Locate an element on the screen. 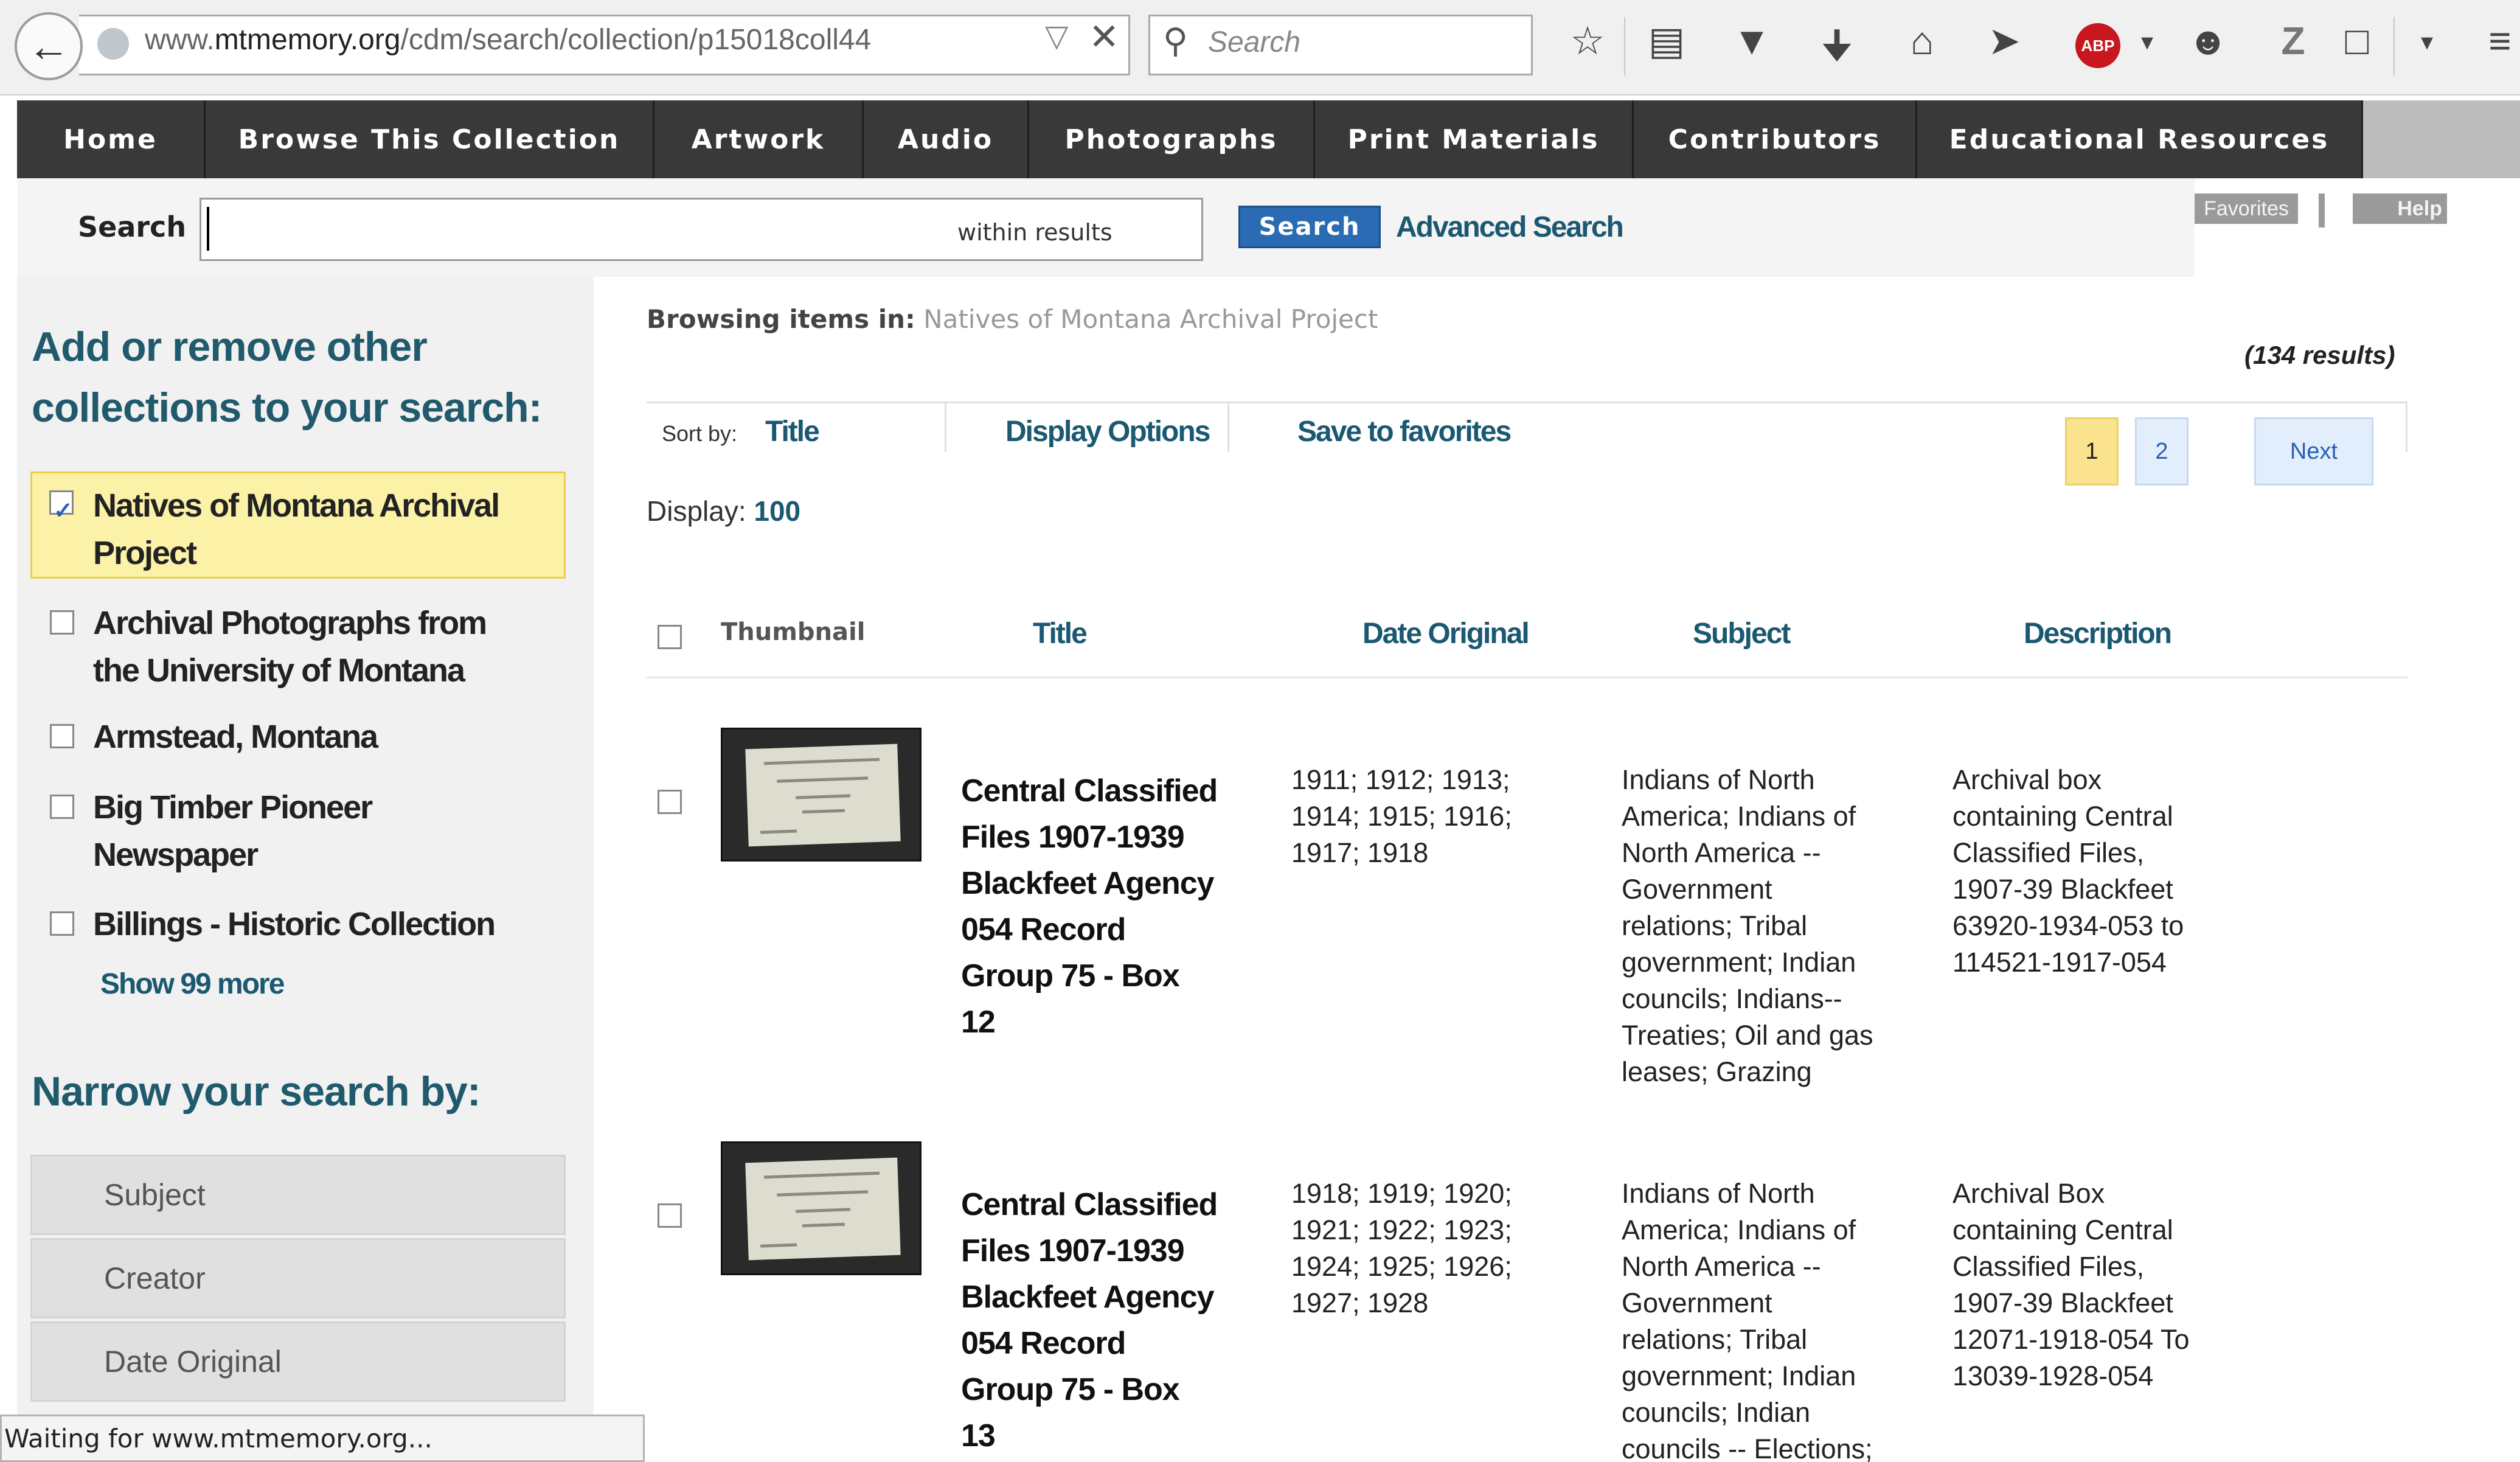 This screenshot has height=1462, width=2520. download-icon: 🠋 is located at coordinates (1837, 51).